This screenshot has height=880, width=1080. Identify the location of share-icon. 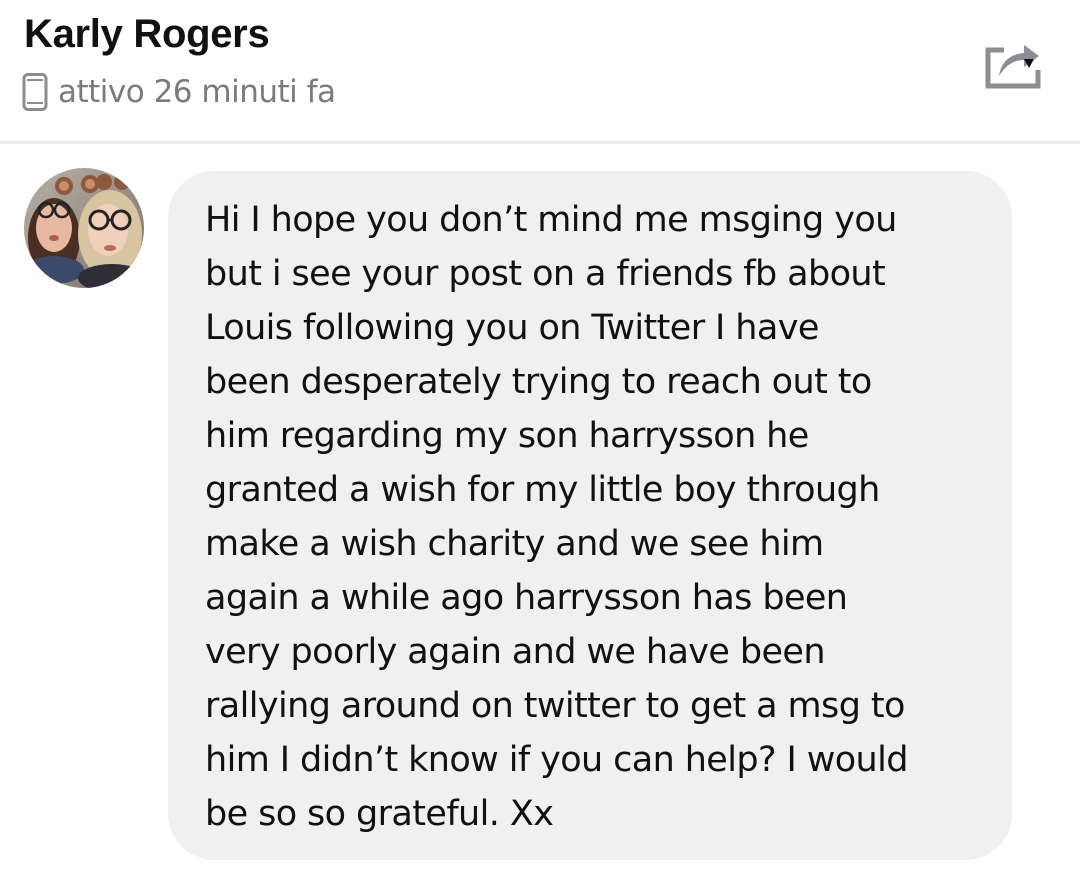
(1013, 63).